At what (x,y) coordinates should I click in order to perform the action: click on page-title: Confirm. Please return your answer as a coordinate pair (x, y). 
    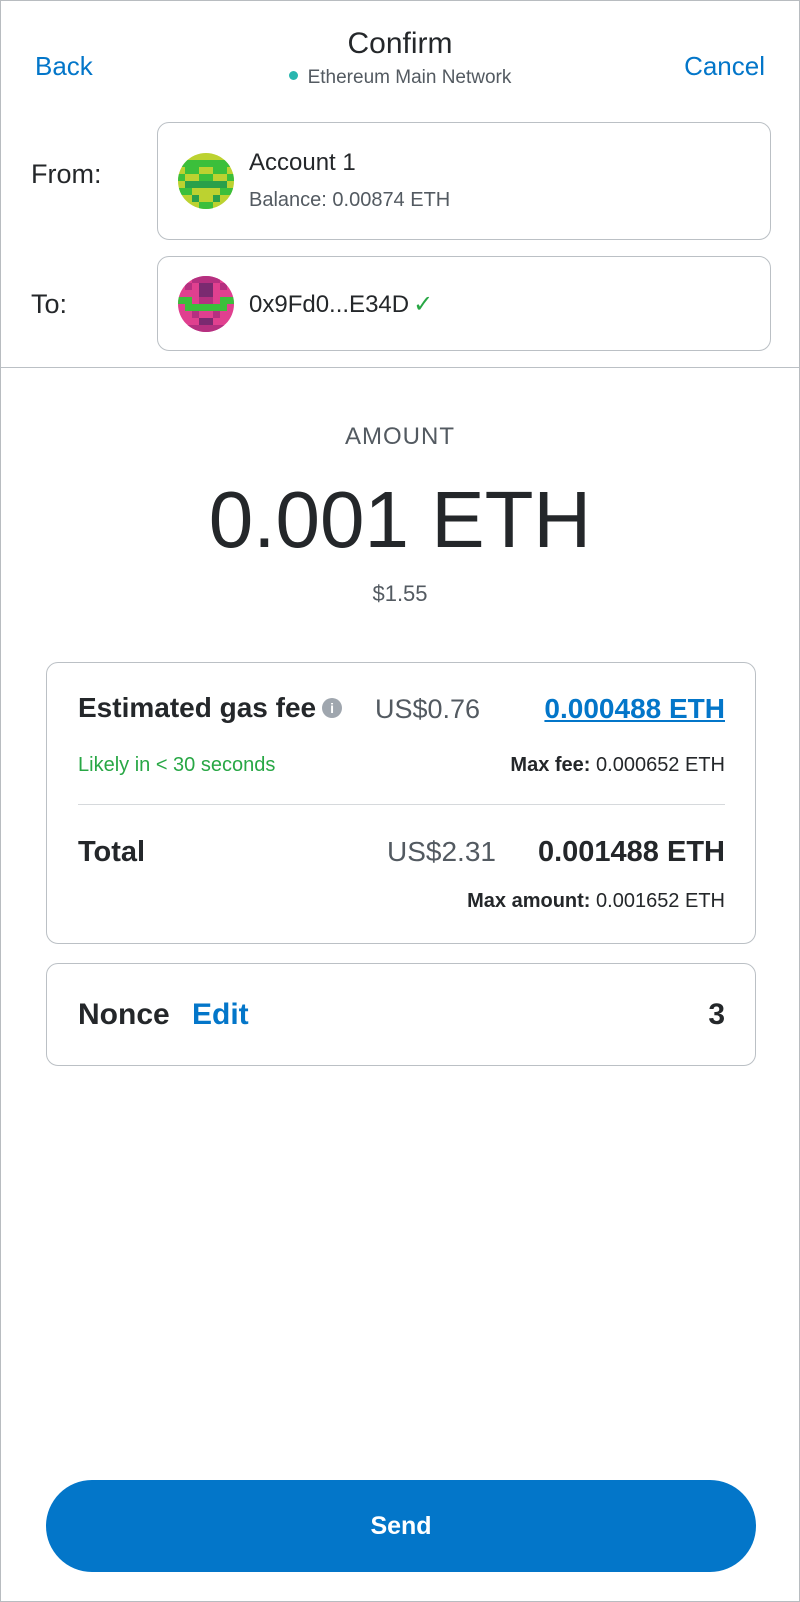
    Looking at the image, I should click on (400, 43).